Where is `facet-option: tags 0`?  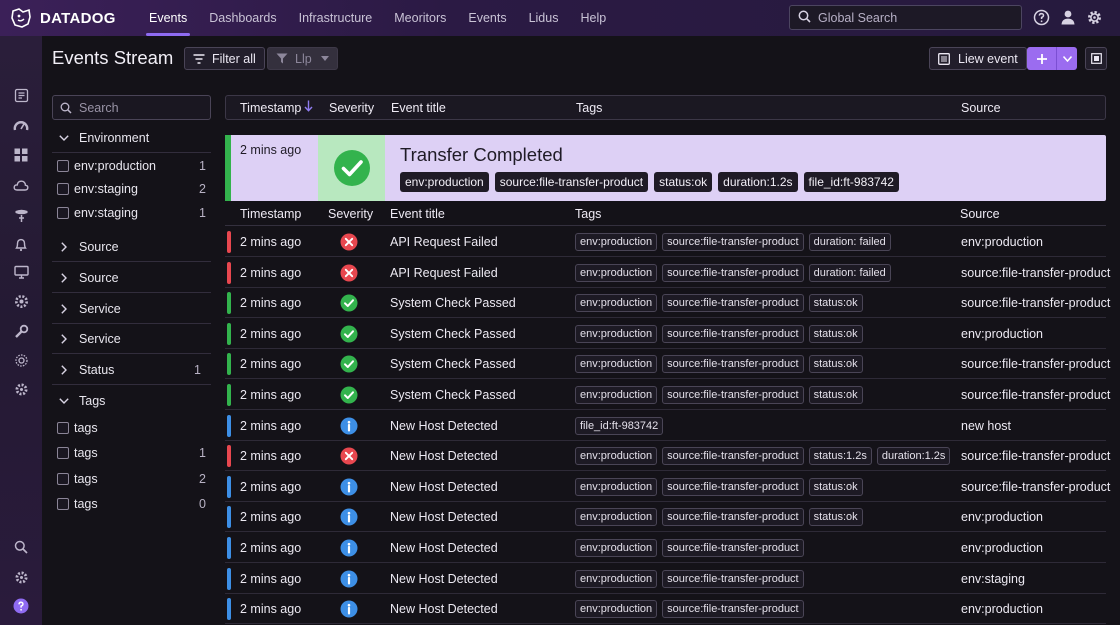 facet-option: tags 0 is located at coordinates (131, 504).